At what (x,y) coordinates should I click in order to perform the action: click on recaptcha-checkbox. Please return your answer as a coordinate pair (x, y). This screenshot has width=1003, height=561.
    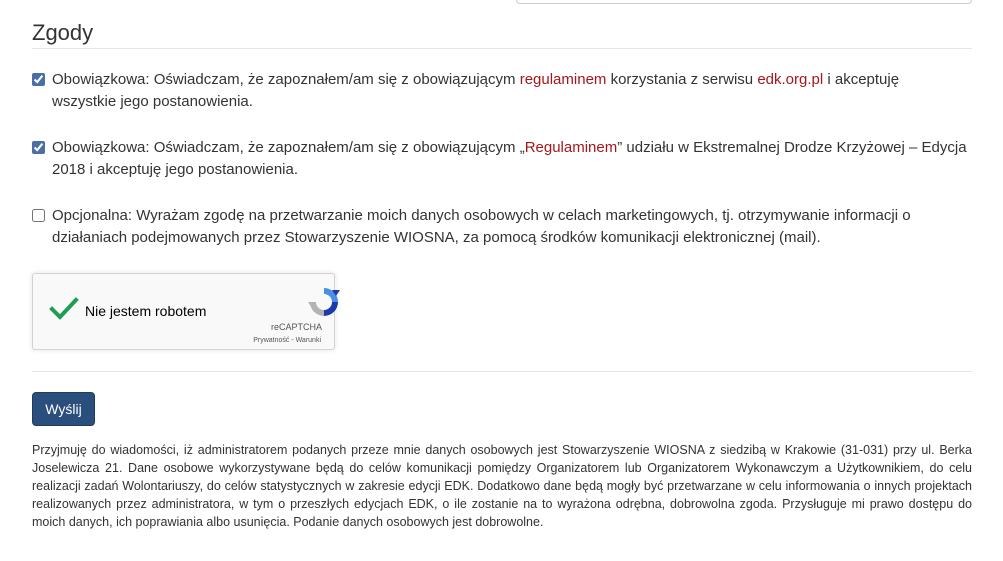
    Looking at the image, I should click on (64, 309).